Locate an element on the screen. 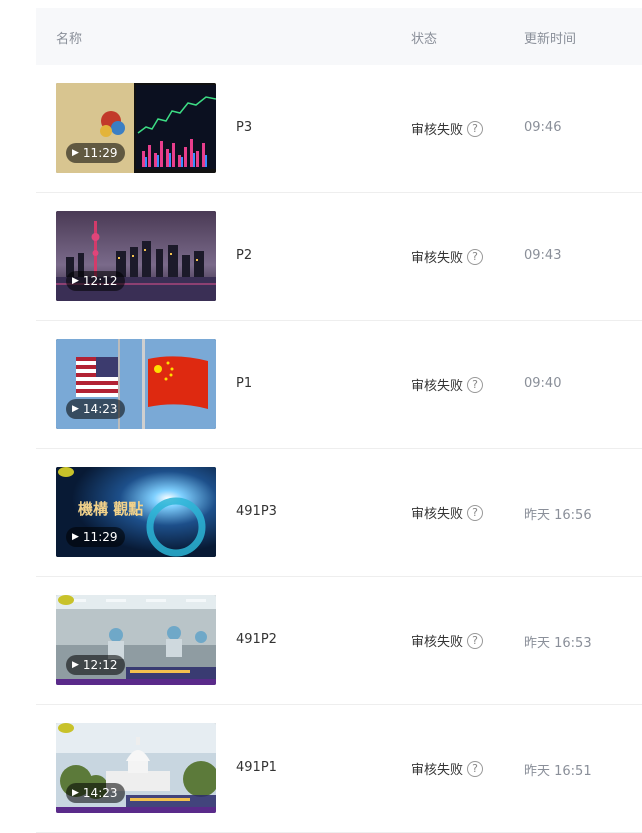 This screenshot has height=833, width=642. updated-time: 09:43 is located at coordinates (543, 255).